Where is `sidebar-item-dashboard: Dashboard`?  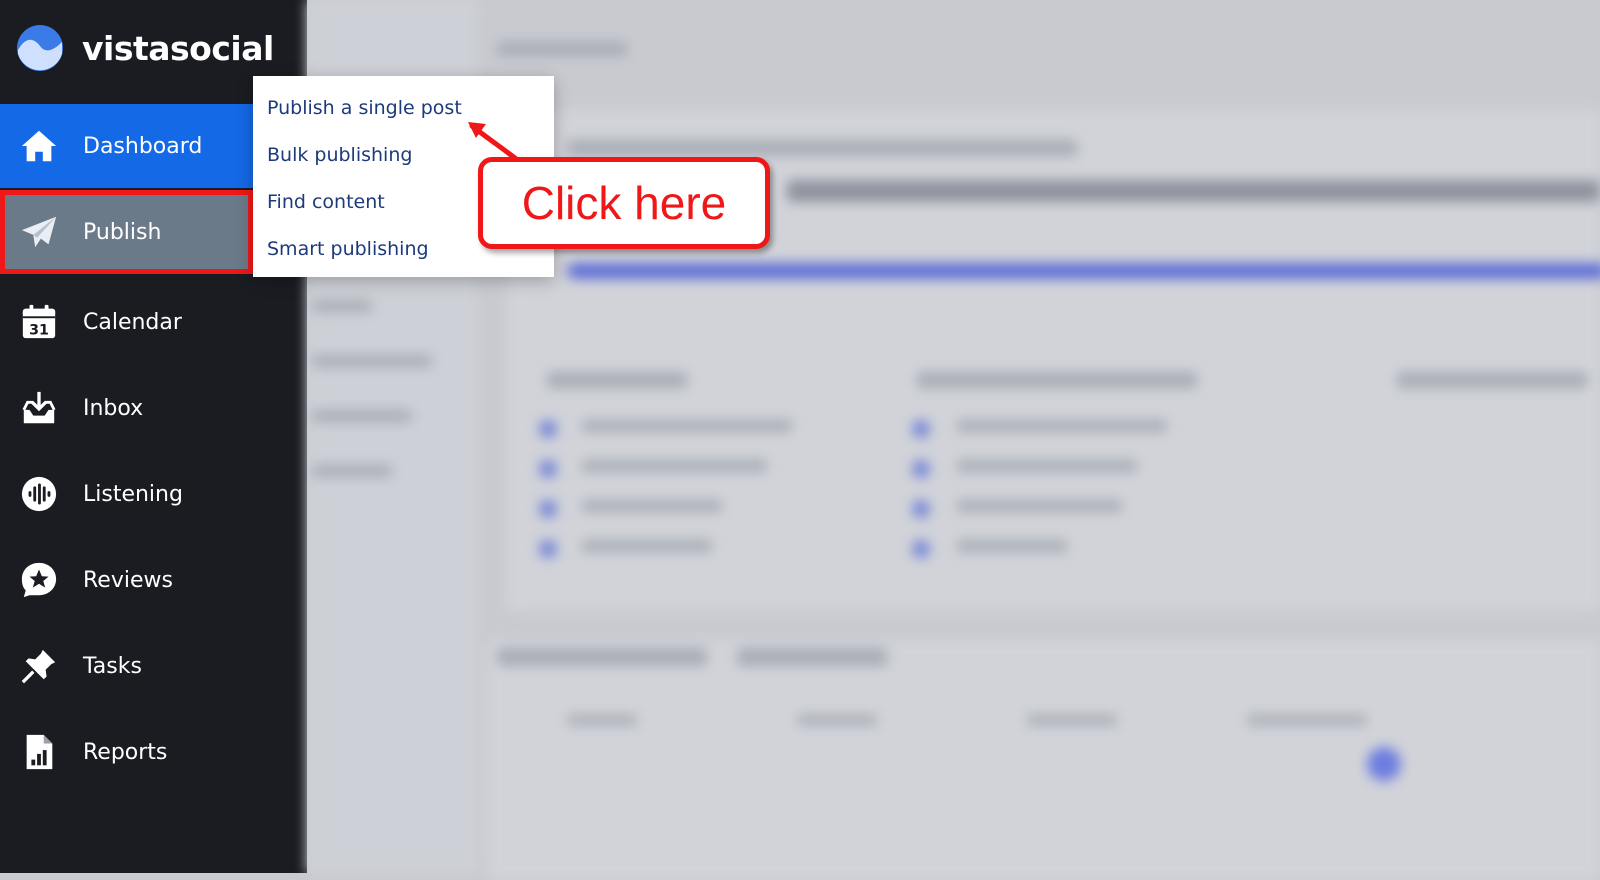 sidebar-item-dashboard: Dashboard is located at coordinates (126, 146).